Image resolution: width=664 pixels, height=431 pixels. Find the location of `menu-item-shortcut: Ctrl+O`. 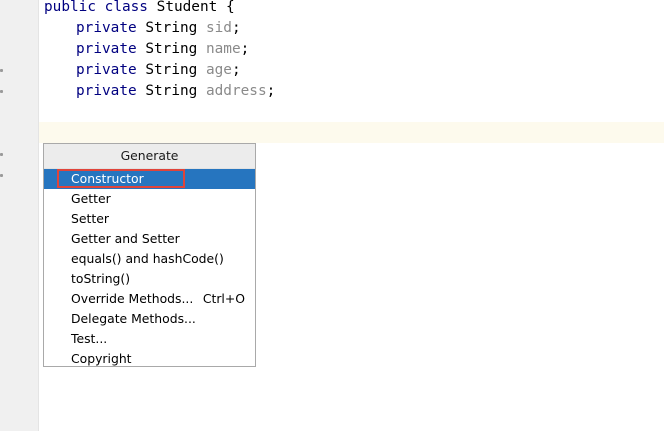

menu-item-shortcut: Ctrl+O is located at coordinates (223, 298).